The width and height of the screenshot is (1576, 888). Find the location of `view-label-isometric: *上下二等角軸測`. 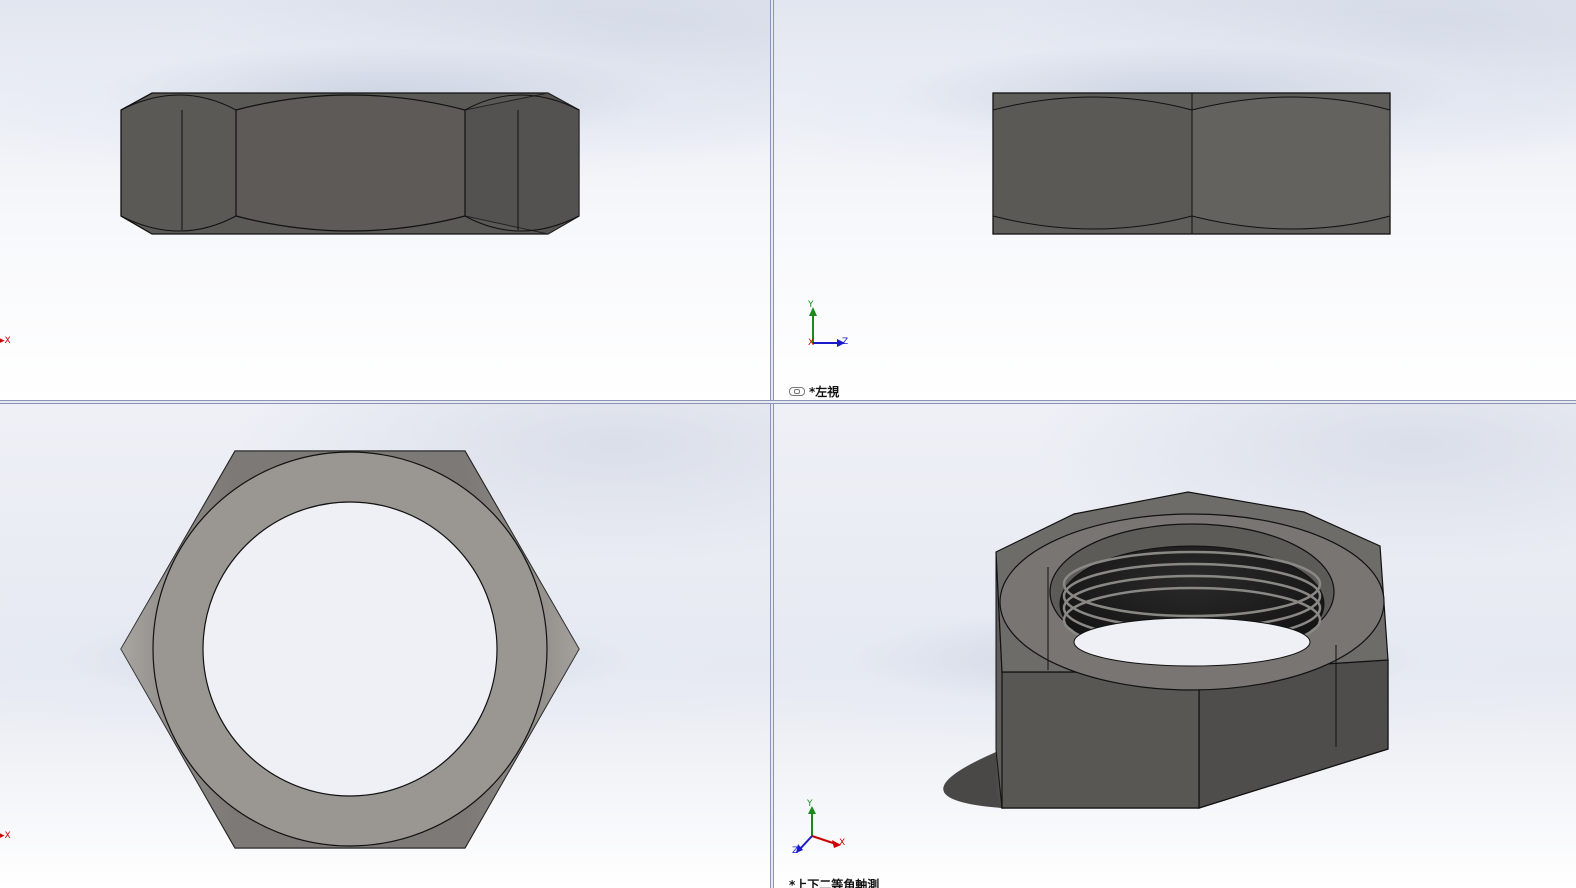

view-label-isometric: *上下二等角軸測 is located at coordinates (834, 883).